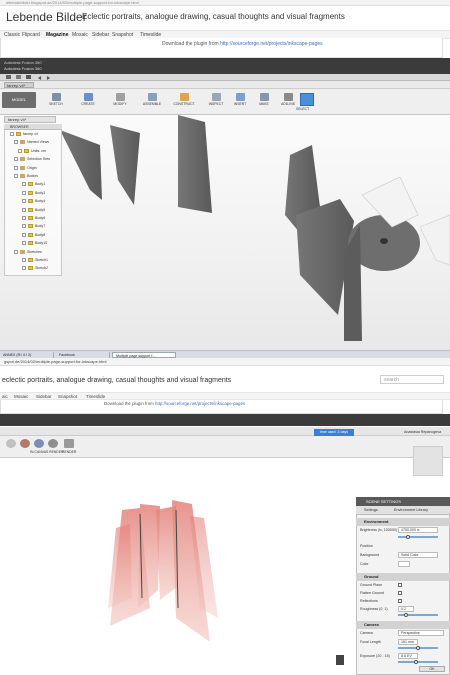  Describe the element at coordinates (33, 201) in the screenshot. I see `tree-item: Body4` at that location.